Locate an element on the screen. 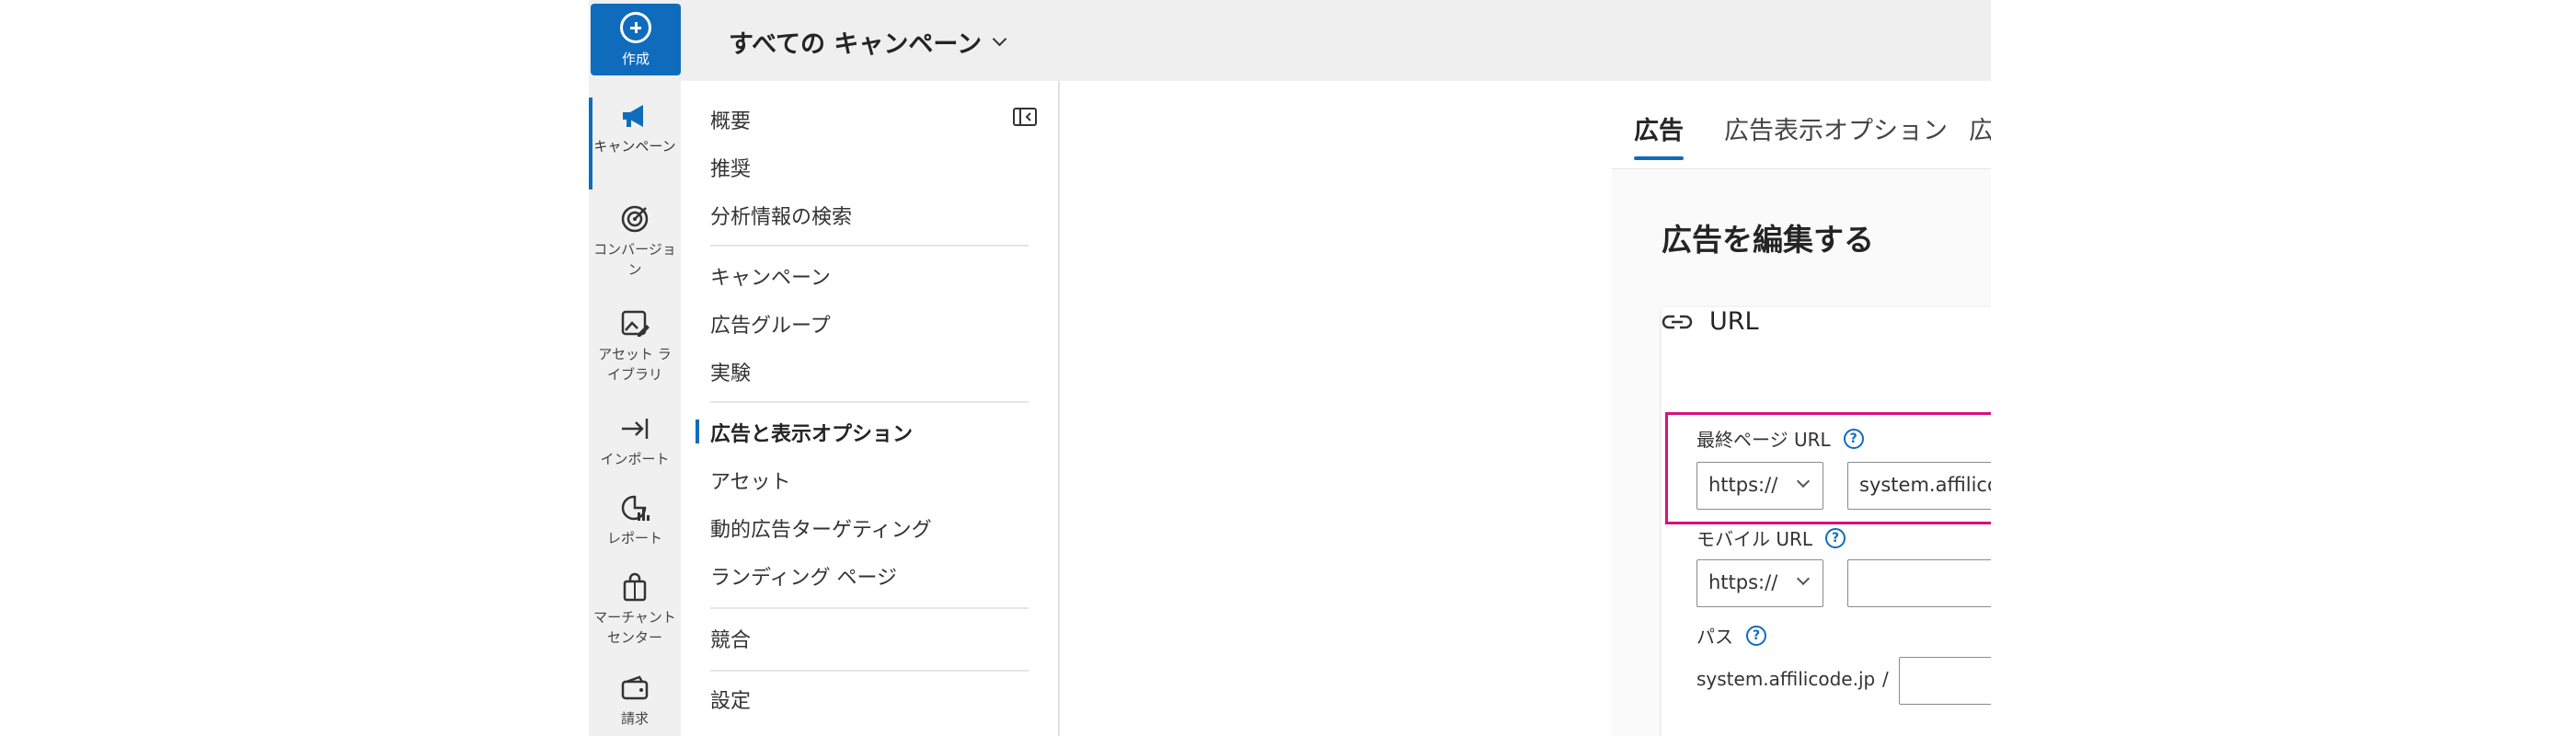  rail-item-import: インポート is located at coordinates (635, 439).